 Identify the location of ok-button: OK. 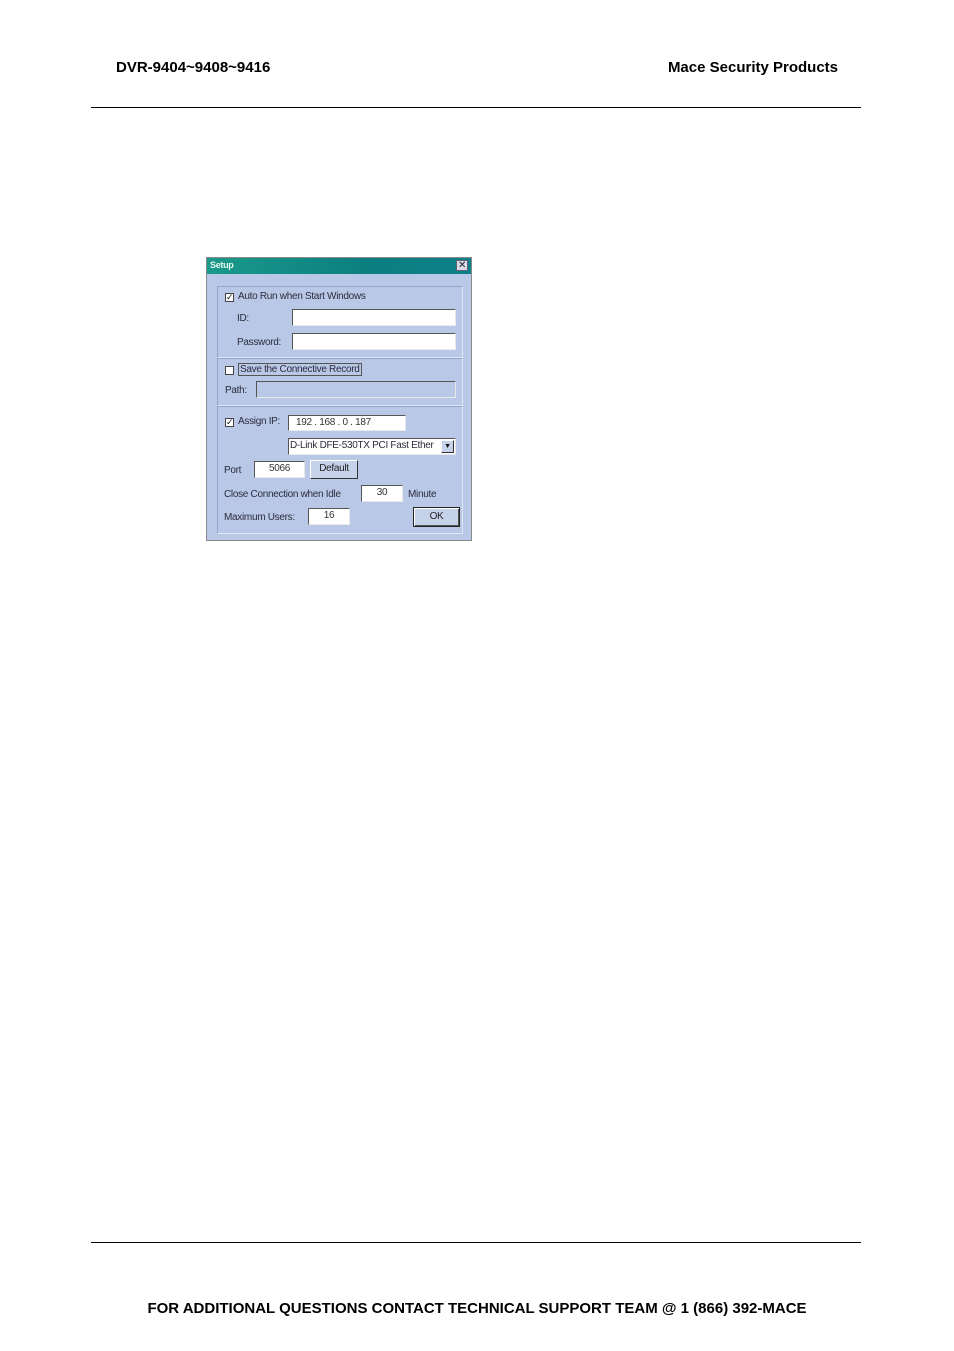
(436, 517).